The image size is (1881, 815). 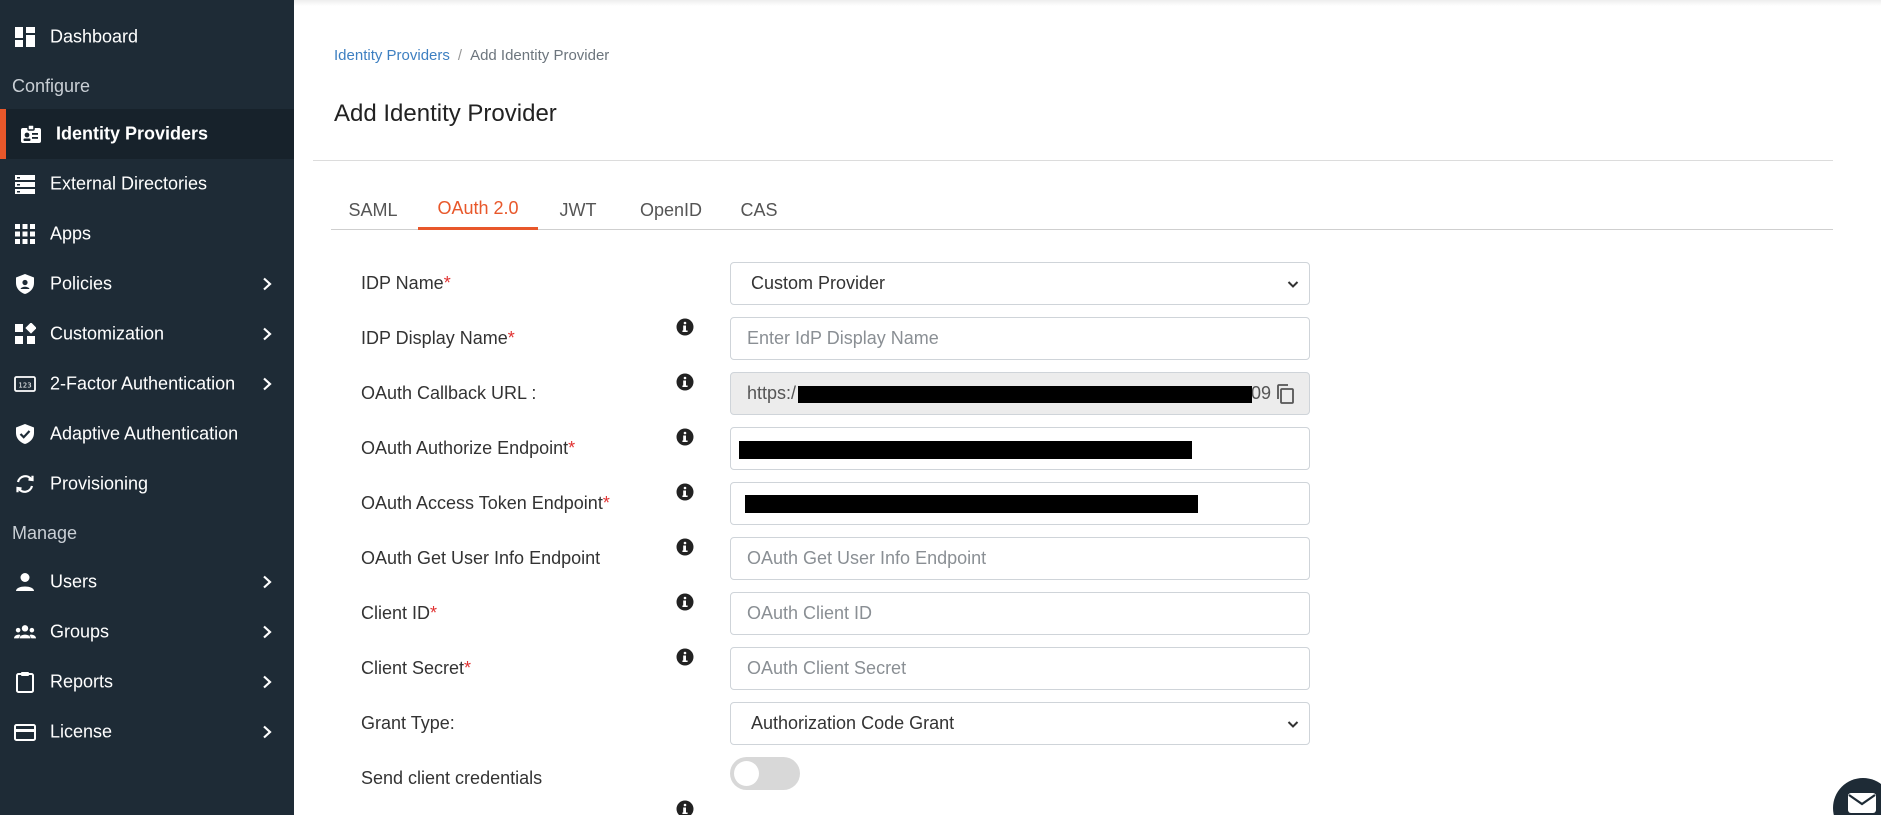 I want to click on breadcrumb-current: Add Identity Provider, so click(x=540, y=55).